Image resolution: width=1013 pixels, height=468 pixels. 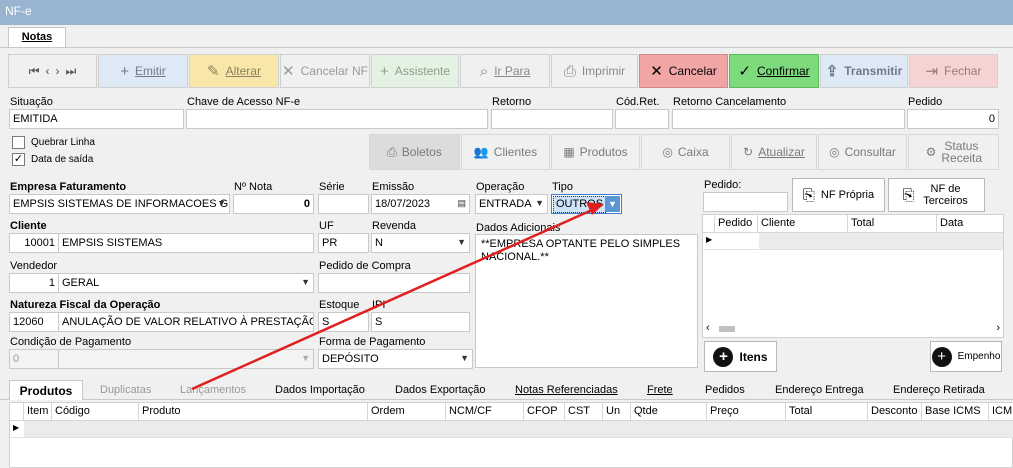 What do you see at coordinates (506, 36) in the screenshot?
I see `tab-strip: Notas` at bounding box center [506, 36].